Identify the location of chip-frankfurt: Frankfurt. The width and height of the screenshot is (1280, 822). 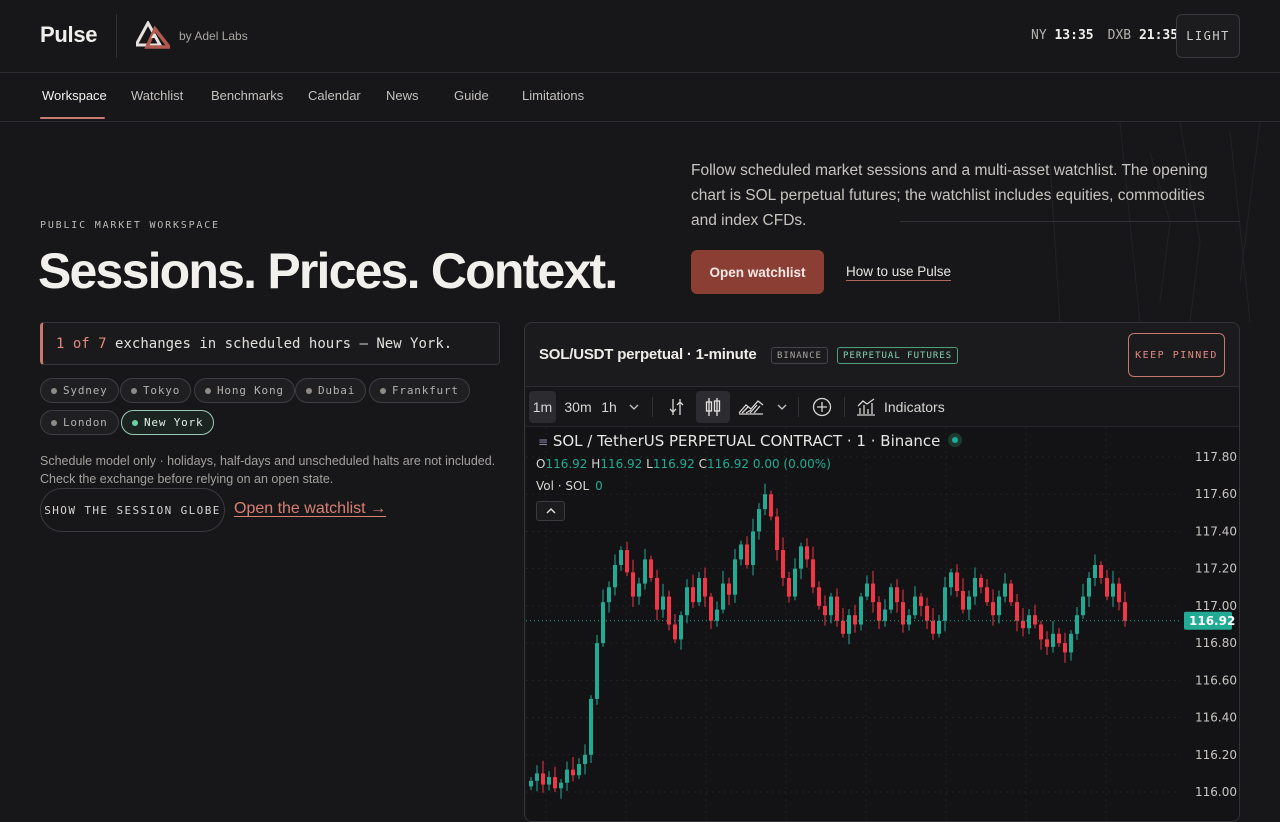
(419, 390).